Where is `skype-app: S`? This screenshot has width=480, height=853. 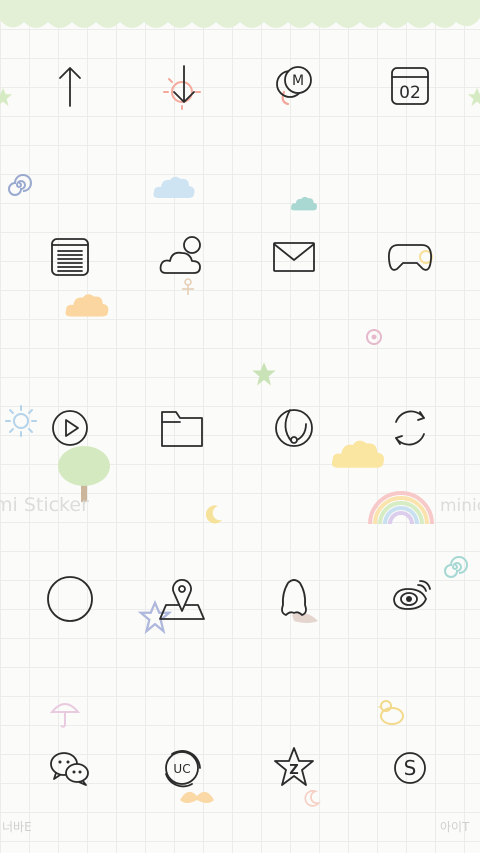
skype-app: S is located at coordinates (410, 768).